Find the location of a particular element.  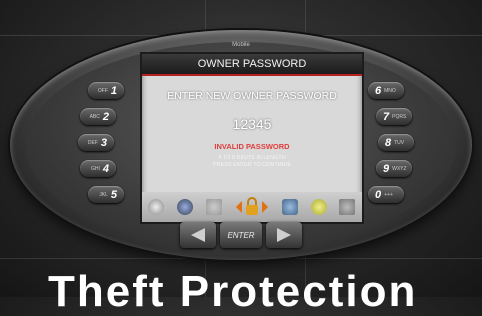

icon-bar is located at coordinates (252, 207).